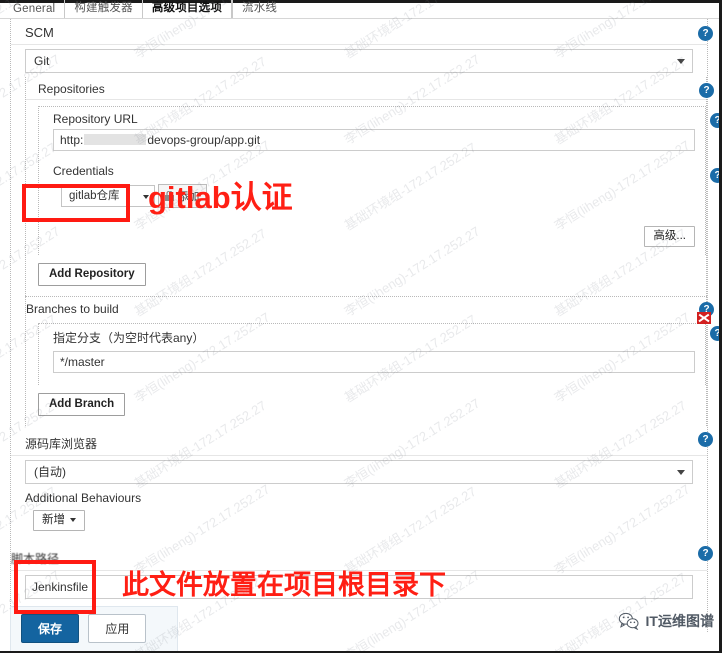 This screenshot has width=722, height=653. I want to click on branch-specifier-input: */master, so click(374, 362).